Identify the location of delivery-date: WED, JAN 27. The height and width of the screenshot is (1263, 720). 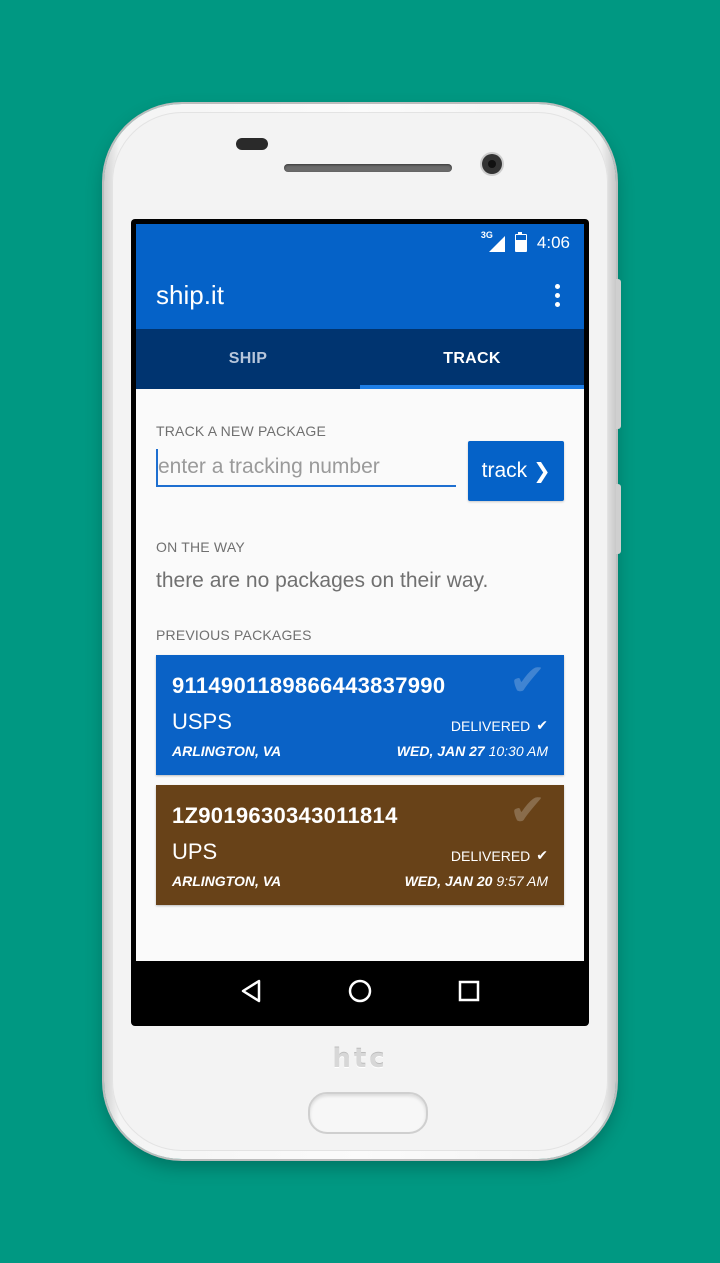
(440, 751).